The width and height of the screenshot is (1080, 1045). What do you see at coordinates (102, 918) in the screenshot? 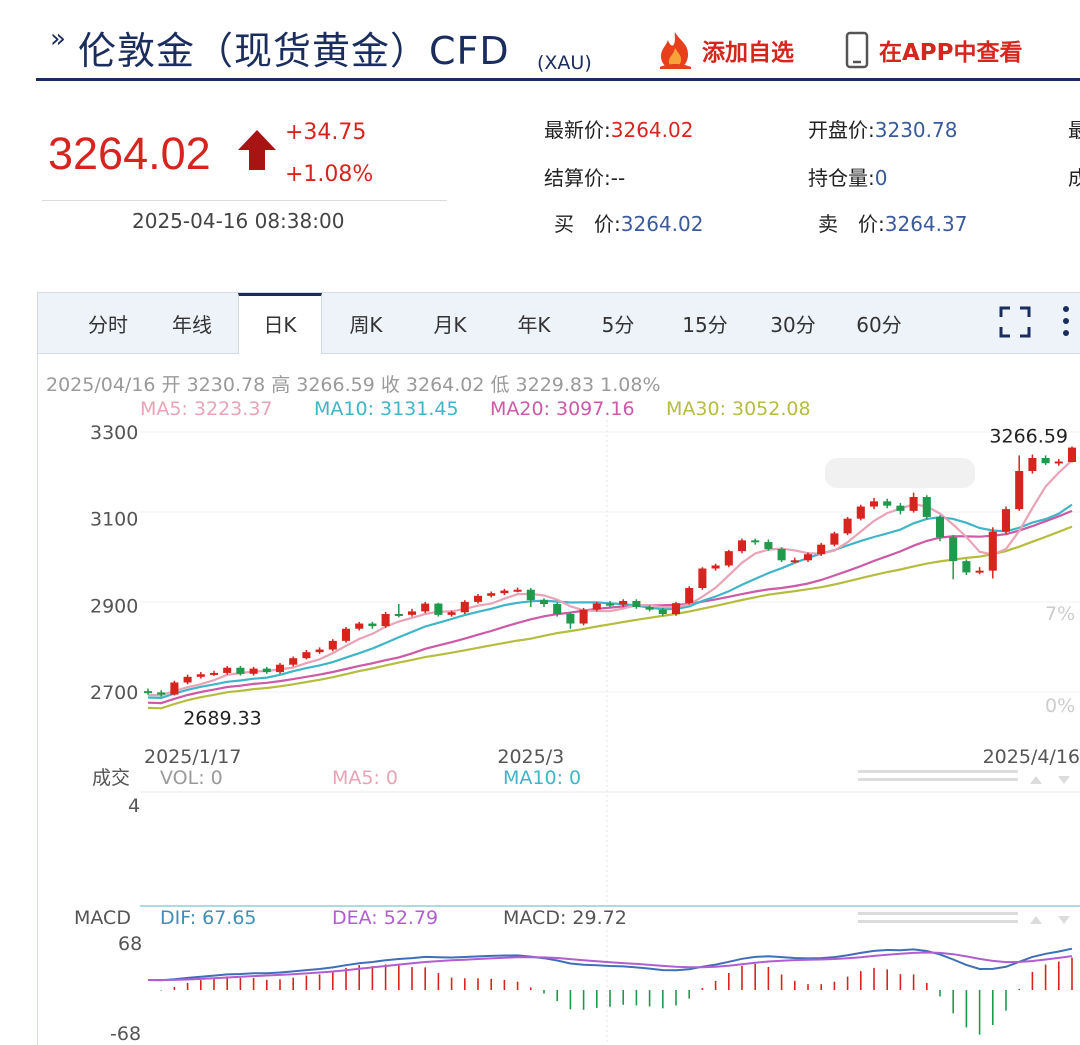
I see `macd-panel-title: MACD` at bounding box center [102, 918].